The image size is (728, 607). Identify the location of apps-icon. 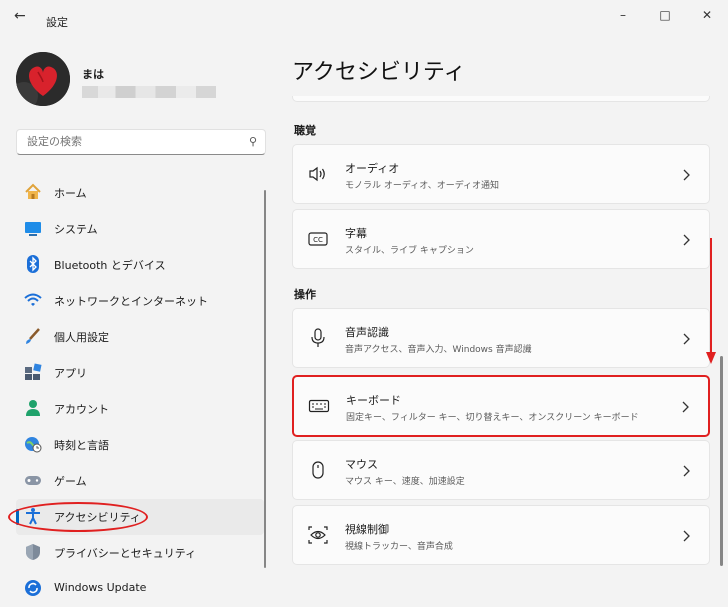
(33, 372).